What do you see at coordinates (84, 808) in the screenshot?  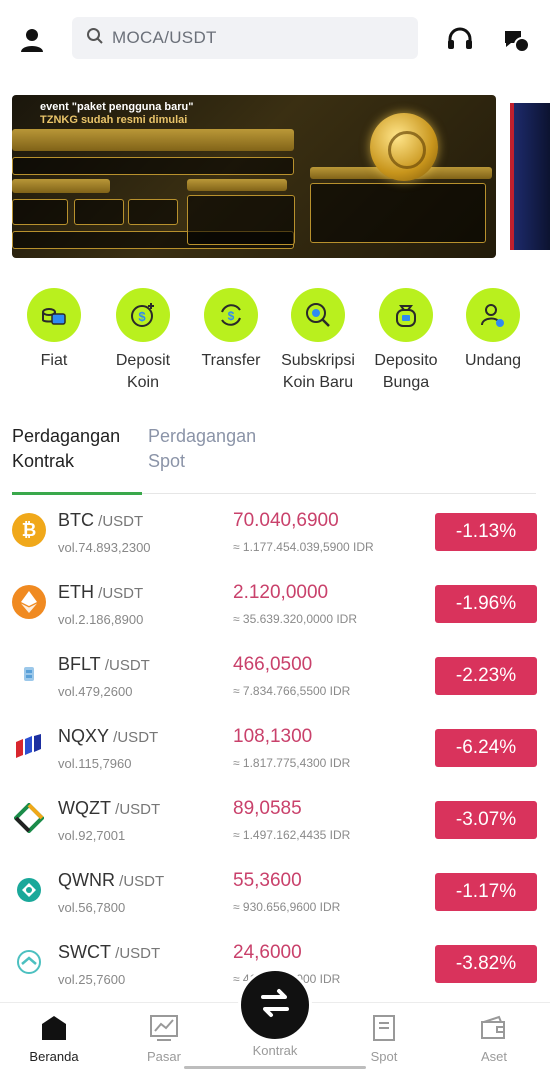 I see `coin-symbol: WQZT` at bounding box center [84, 808].